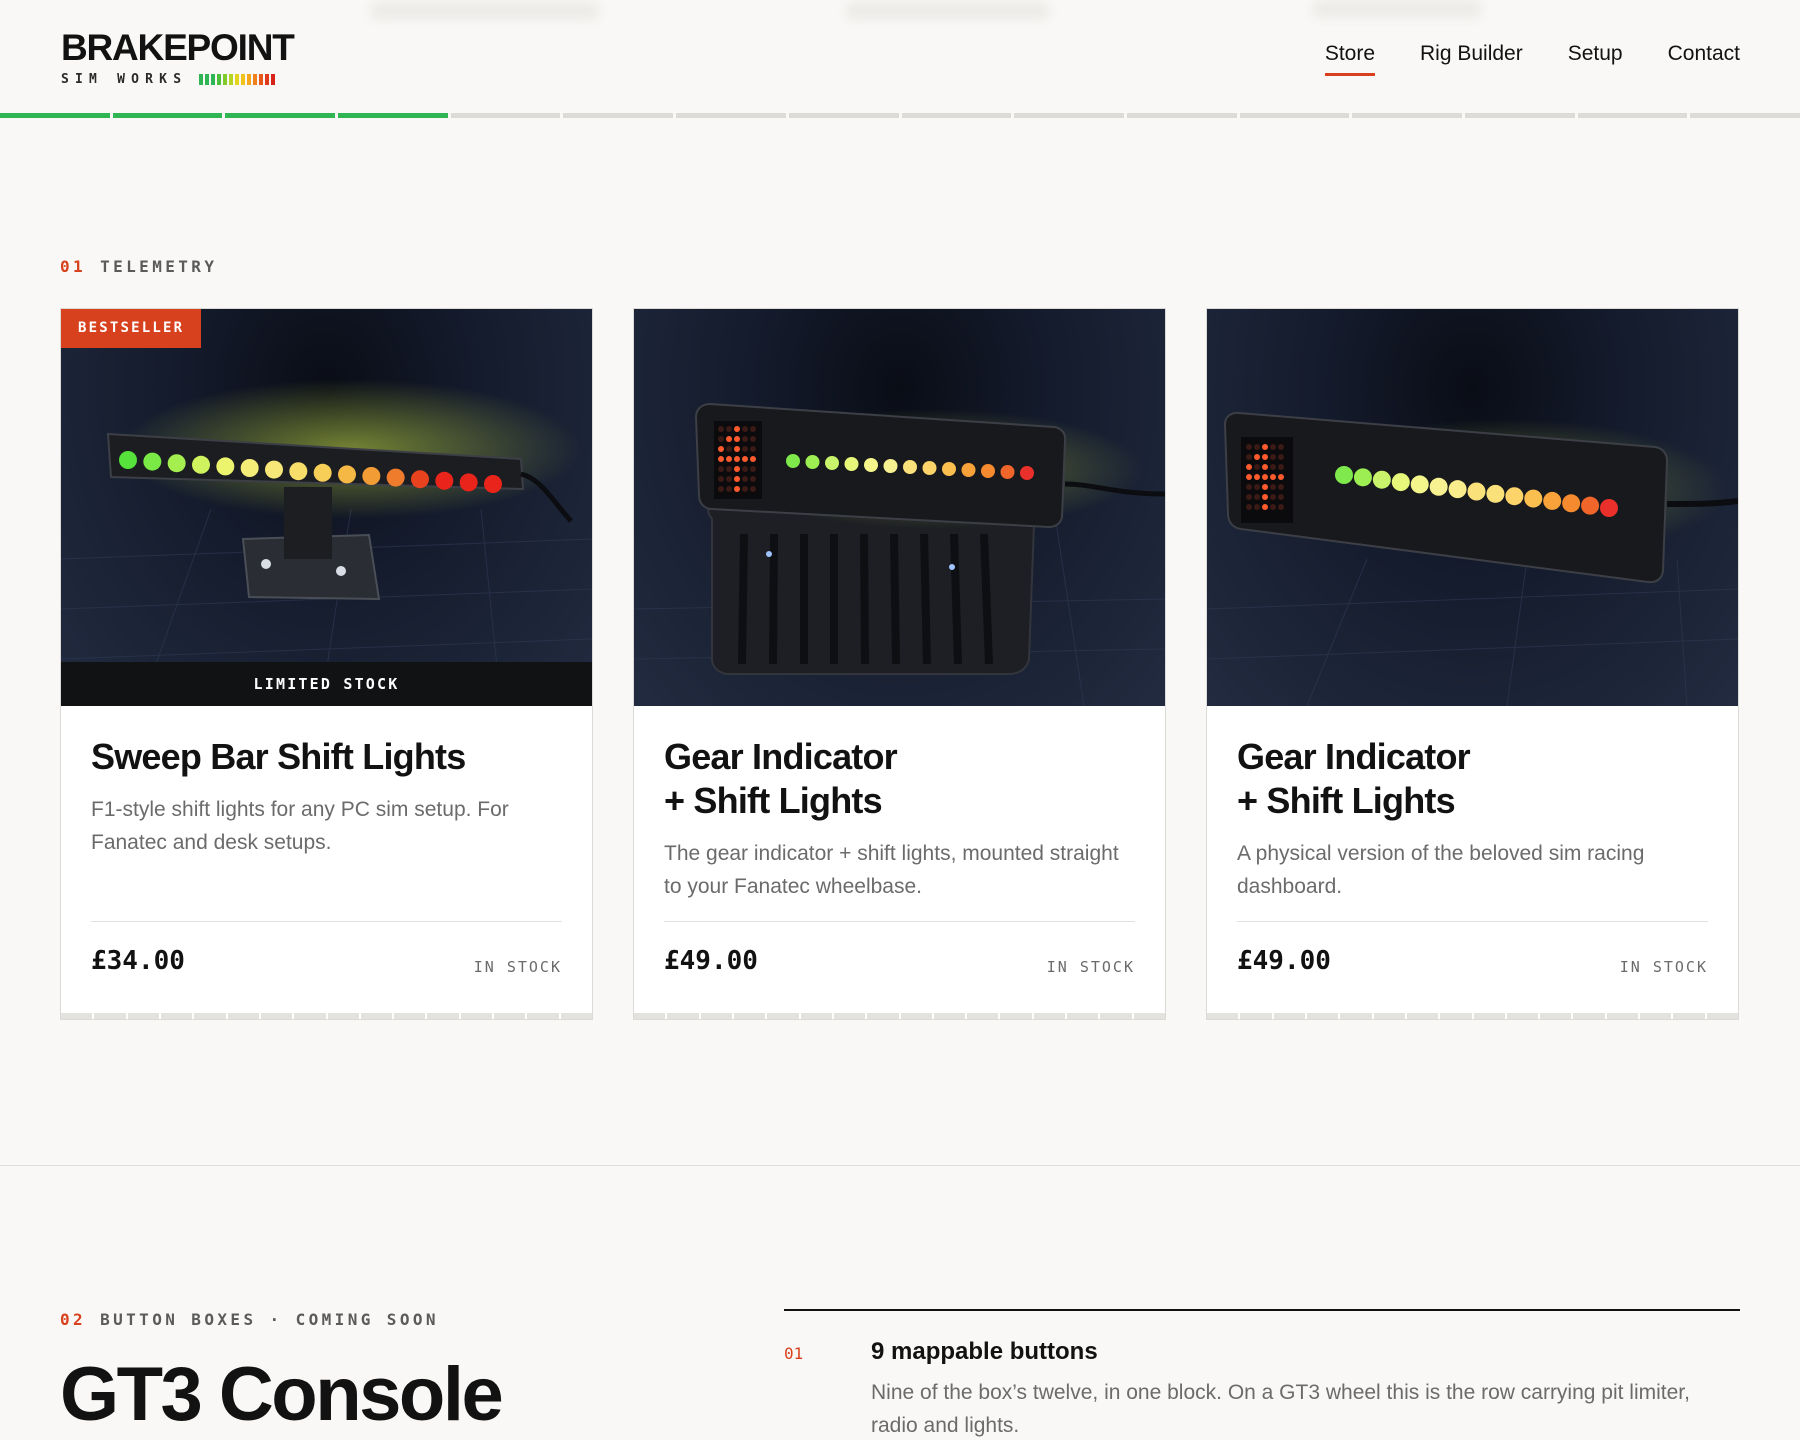  Describe the element at coordinates (124, 79) in the screenshot. I see `logo-subtitle: SIM WORKS` at that location.